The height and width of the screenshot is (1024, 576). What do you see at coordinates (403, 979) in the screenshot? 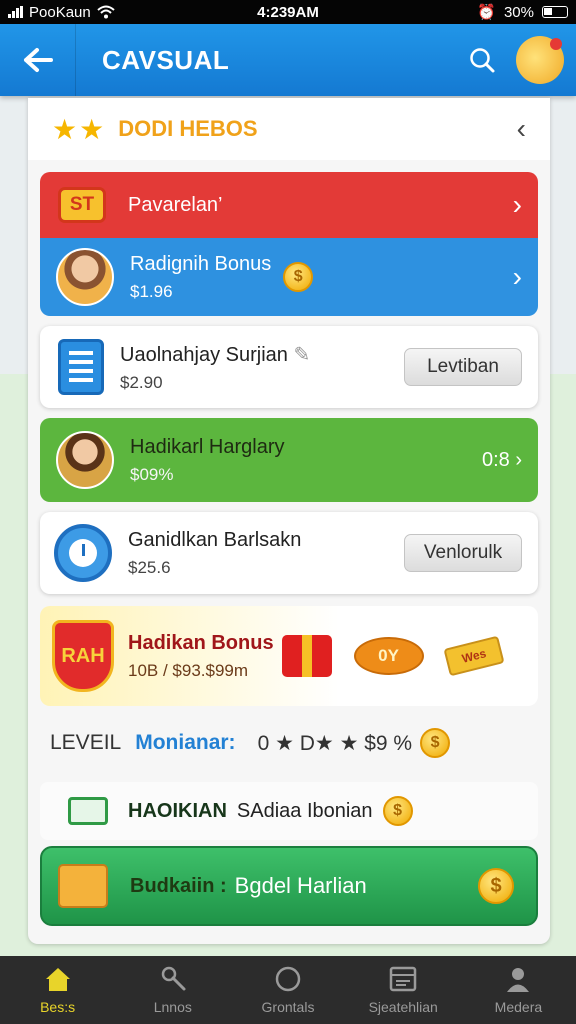
I see `calendar-icon` at bounding box center [403, 979].